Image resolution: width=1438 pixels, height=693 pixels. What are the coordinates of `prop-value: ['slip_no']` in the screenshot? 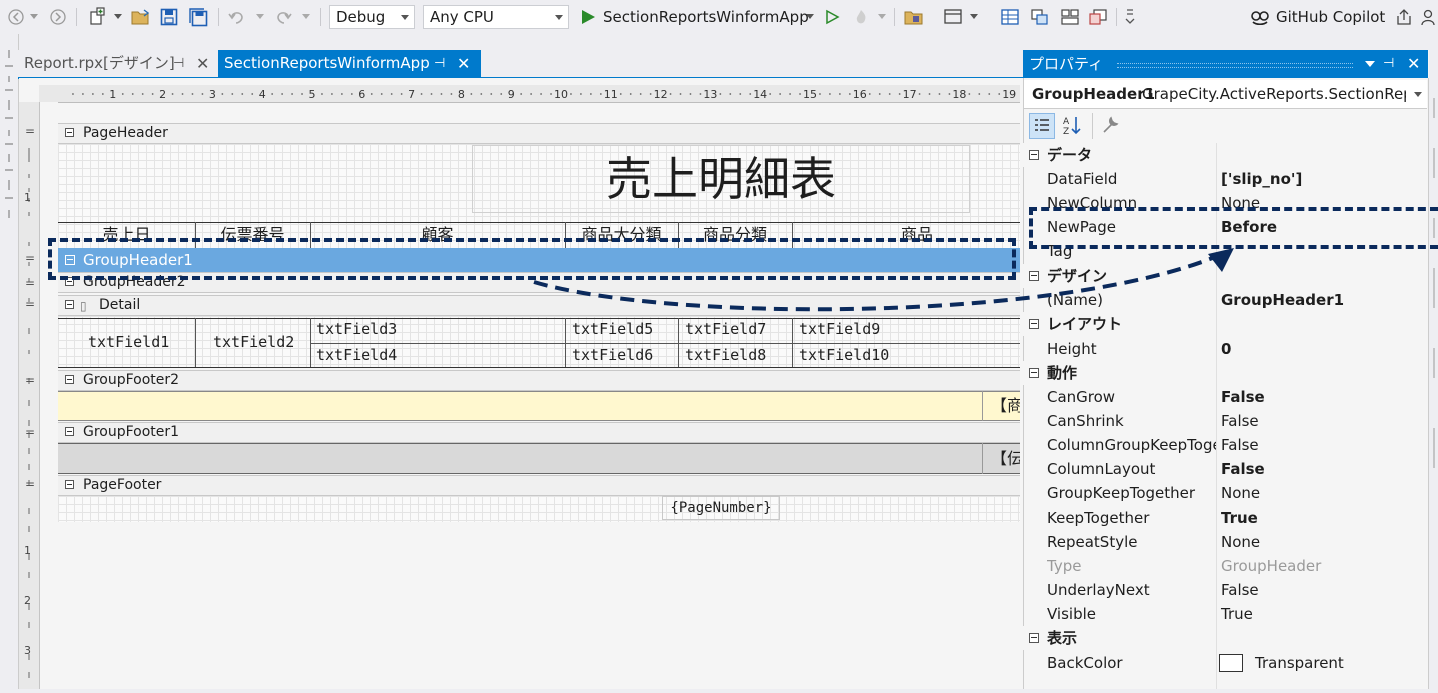 It's located at (1261, 179).